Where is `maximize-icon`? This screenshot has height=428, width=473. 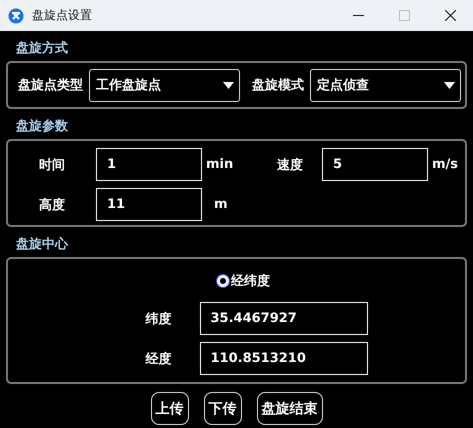 maximize-icon is located at coordinates (404, 15).